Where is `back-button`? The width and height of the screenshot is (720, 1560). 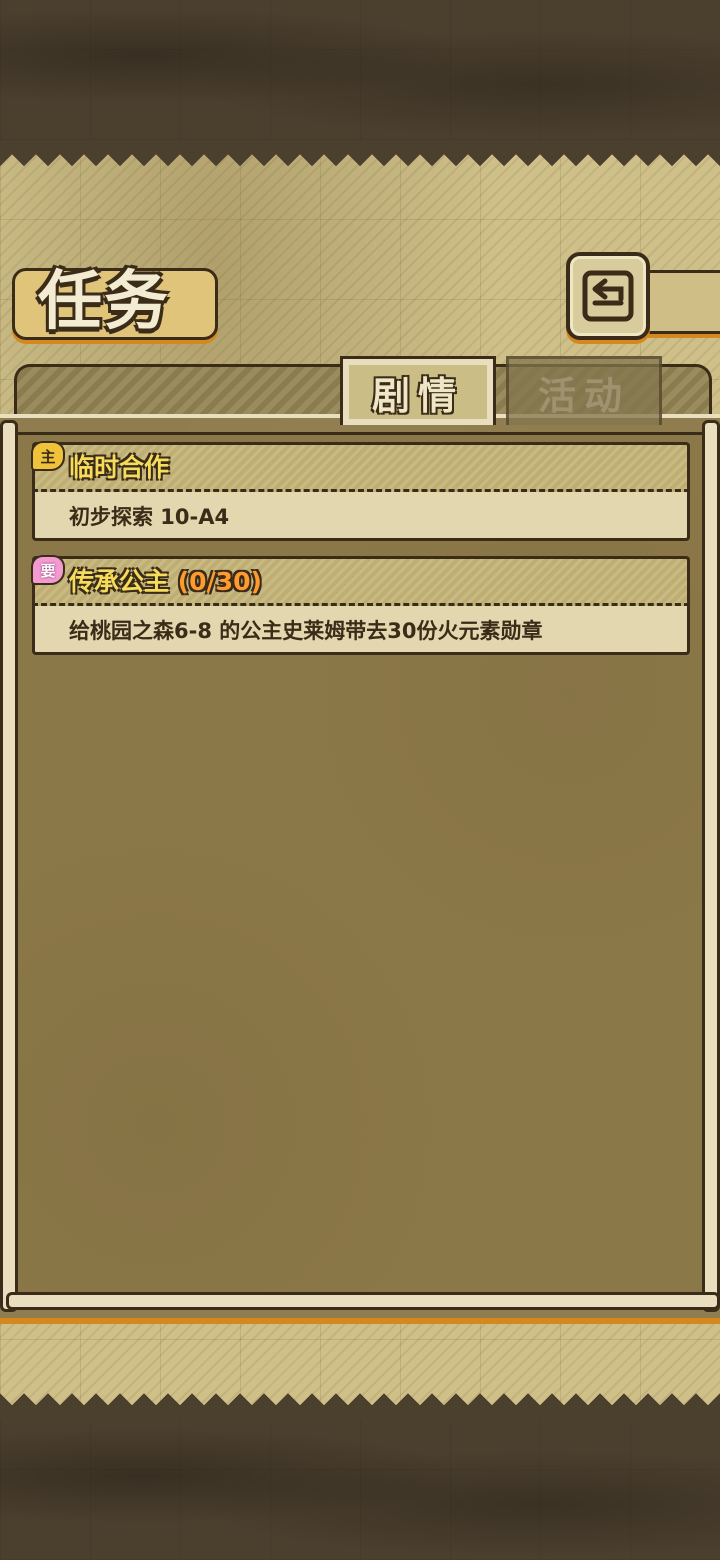
back-button is located at coordinates (608, 296).